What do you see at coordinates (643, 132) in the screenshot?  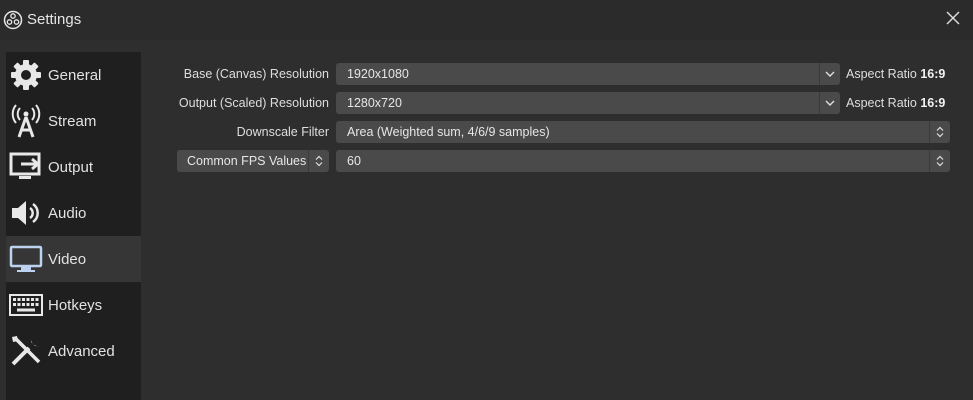 I see `downscale-filter-combo: Area (Weighted sum, 4/6/9 samples)` at bounding box center [643, 132].